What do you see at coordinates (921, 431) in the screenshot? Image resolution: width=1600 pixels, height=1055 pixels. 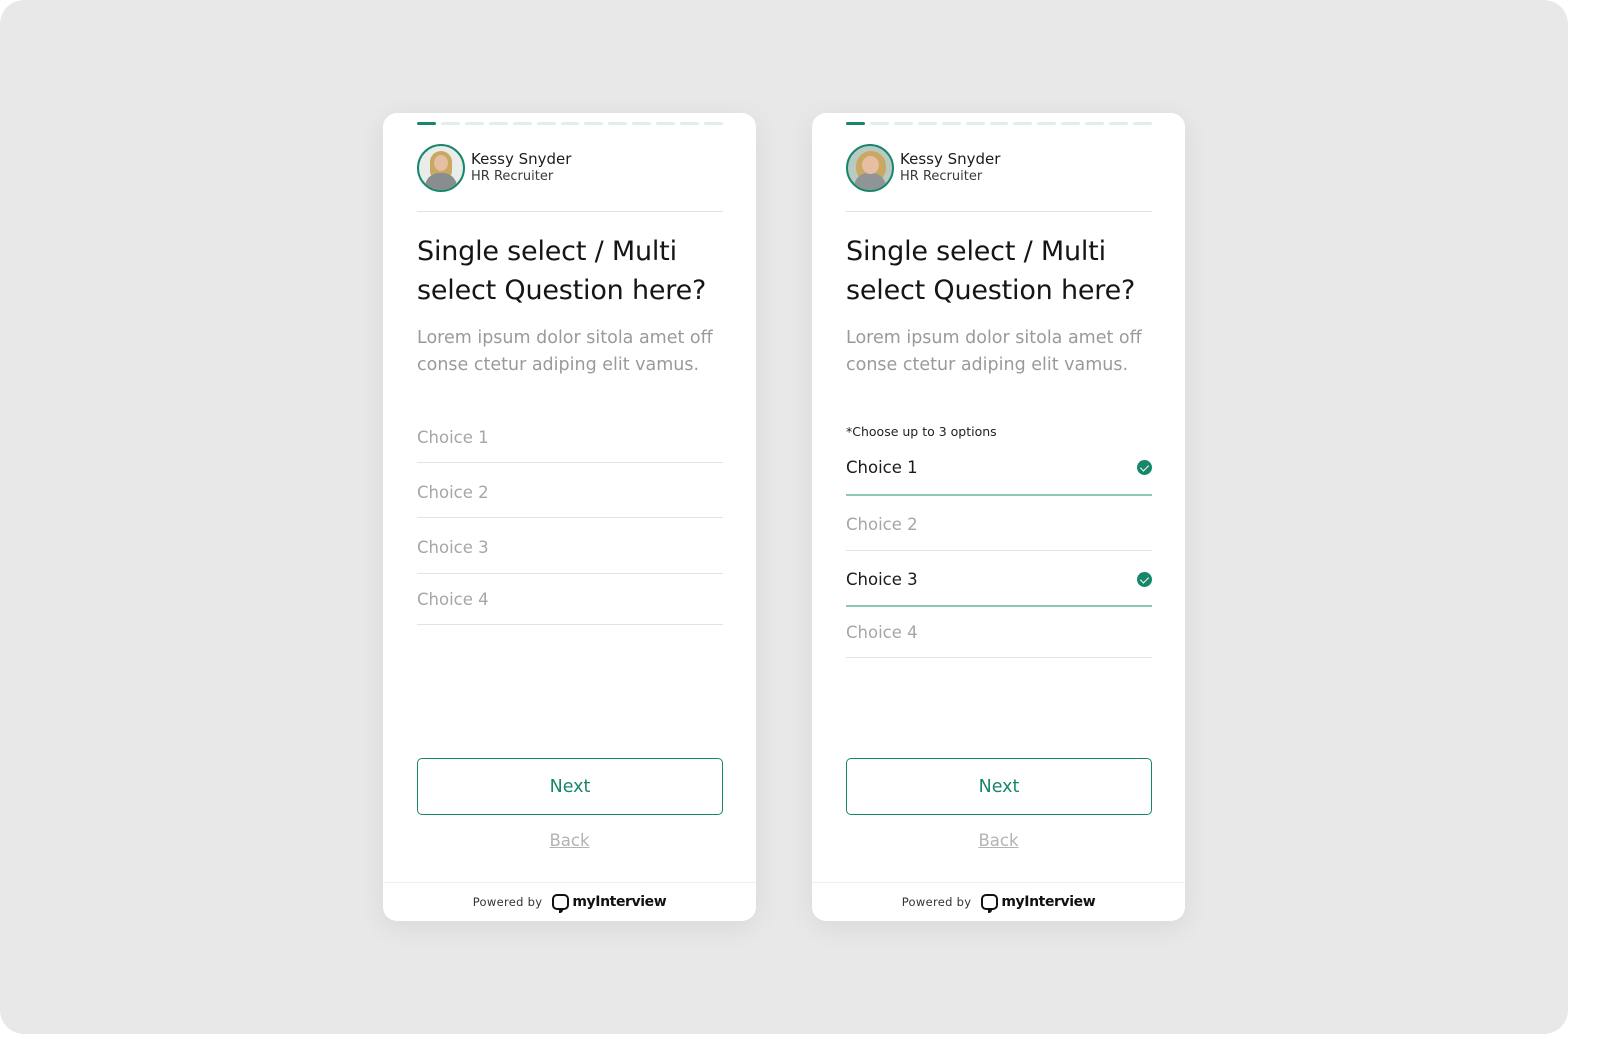 I see `selection-hint: *Choose up to 3 options` at bounding box center [921, 431].